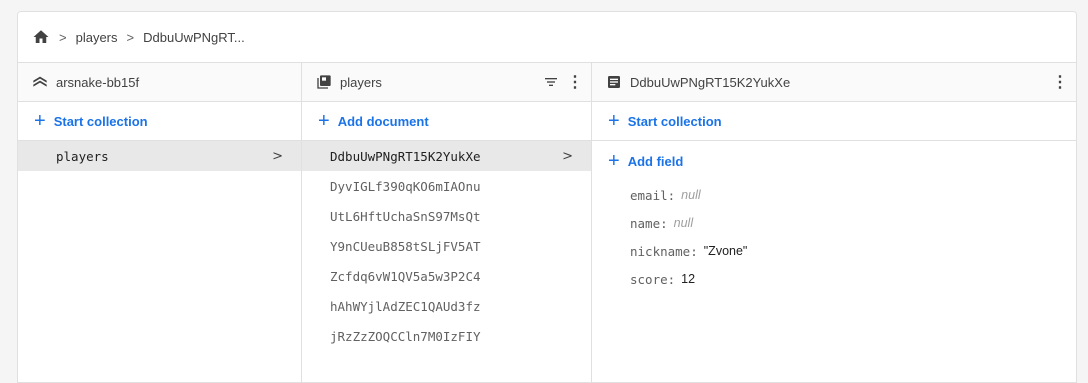 The image size is (1088, 383). I want to click on field-row-name: name: null, so click(834, 223).